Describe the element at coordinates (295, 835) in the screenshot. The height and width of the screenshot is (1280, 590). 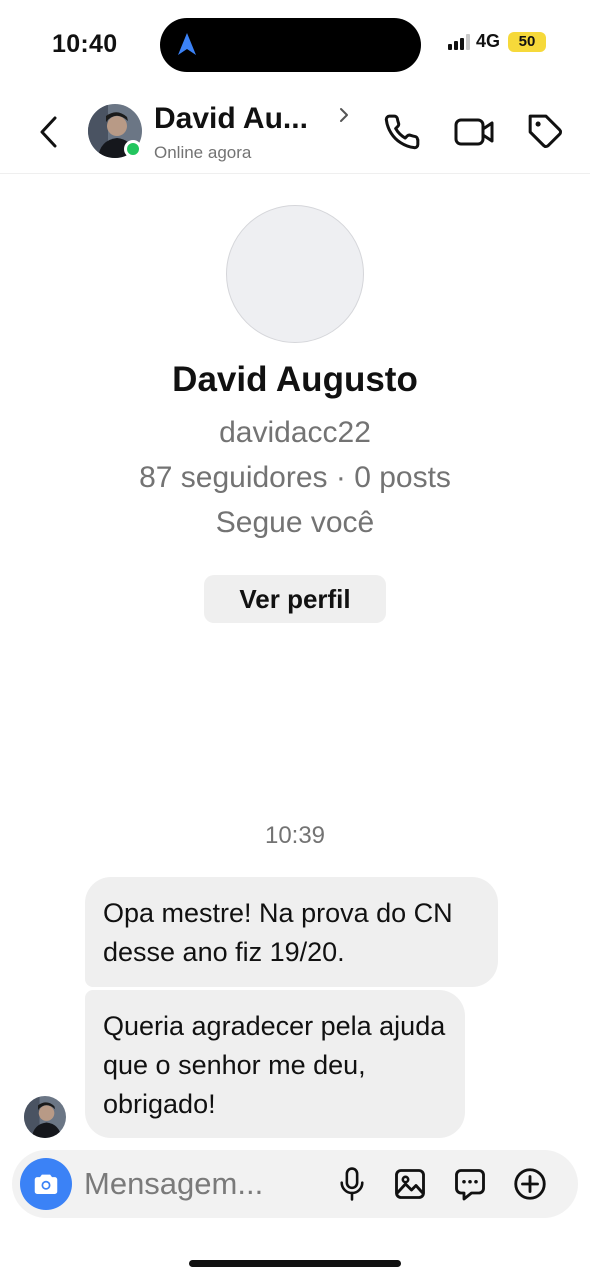
I see `message-timestamp: 10:39` at that location.